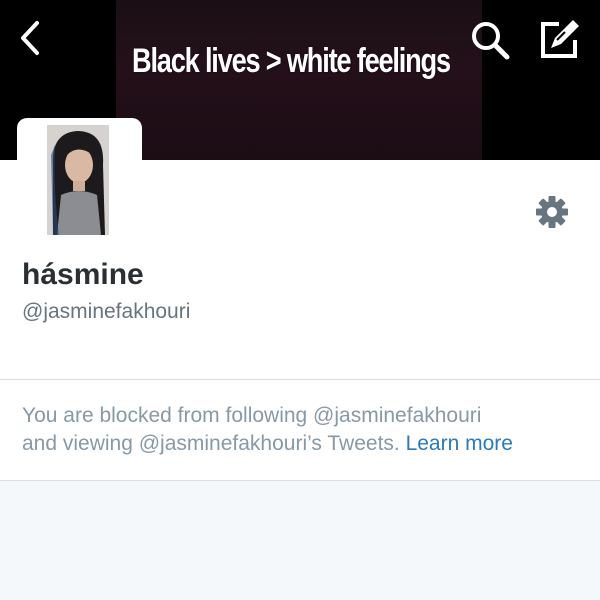 This screenshot has height=600, width=600. I want to click on avatar-photo, so click(78, 180).